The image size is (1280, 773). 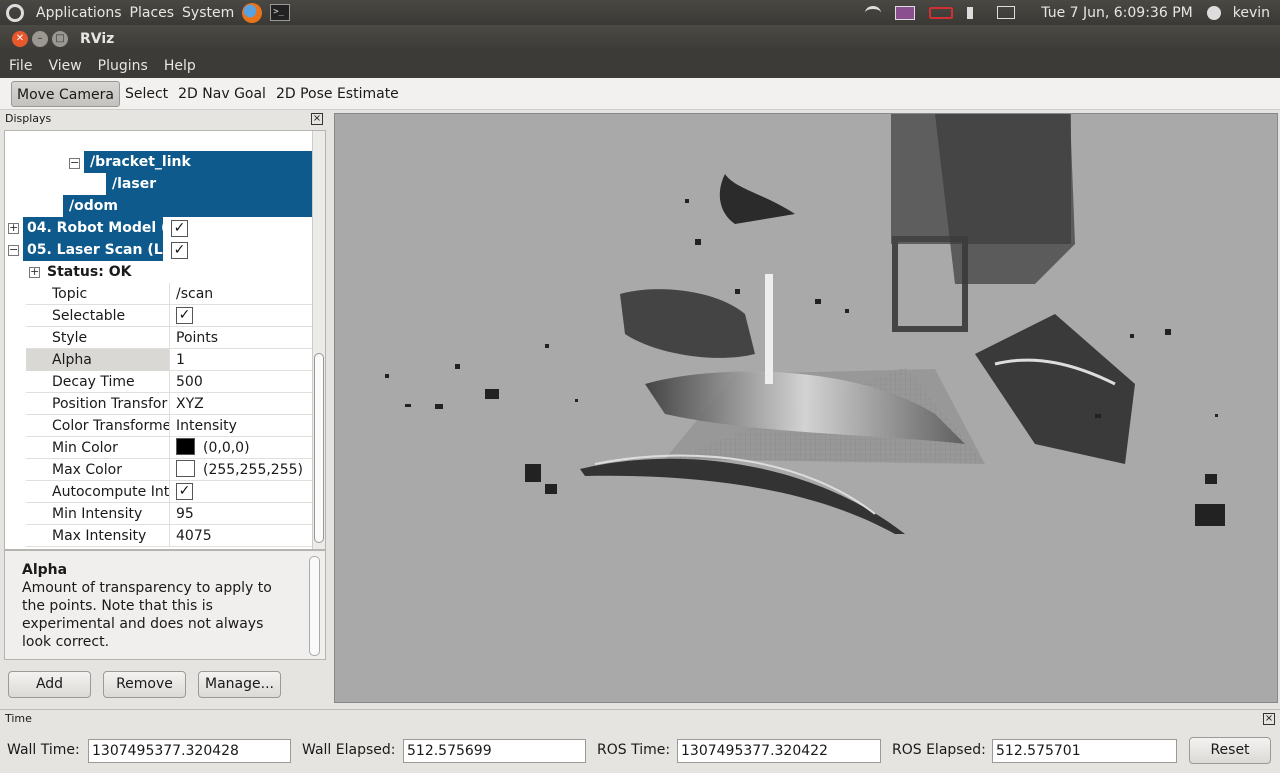 I want to click on prop-key: Min Intensity, so click(x=97, y=514).